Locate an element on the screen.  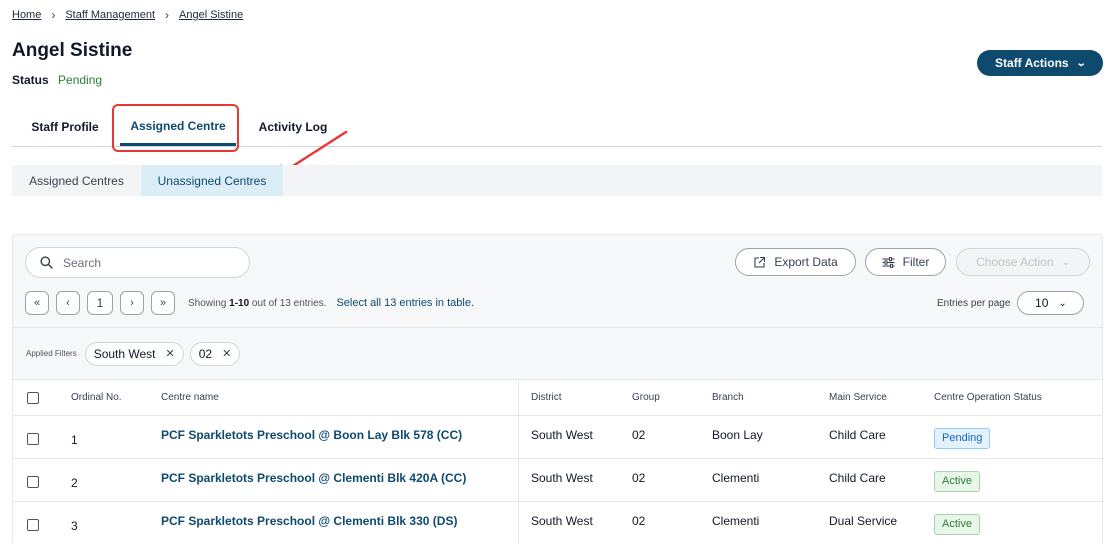
entries-per-page-label: Entries per page is located at coordinates (974, 303).